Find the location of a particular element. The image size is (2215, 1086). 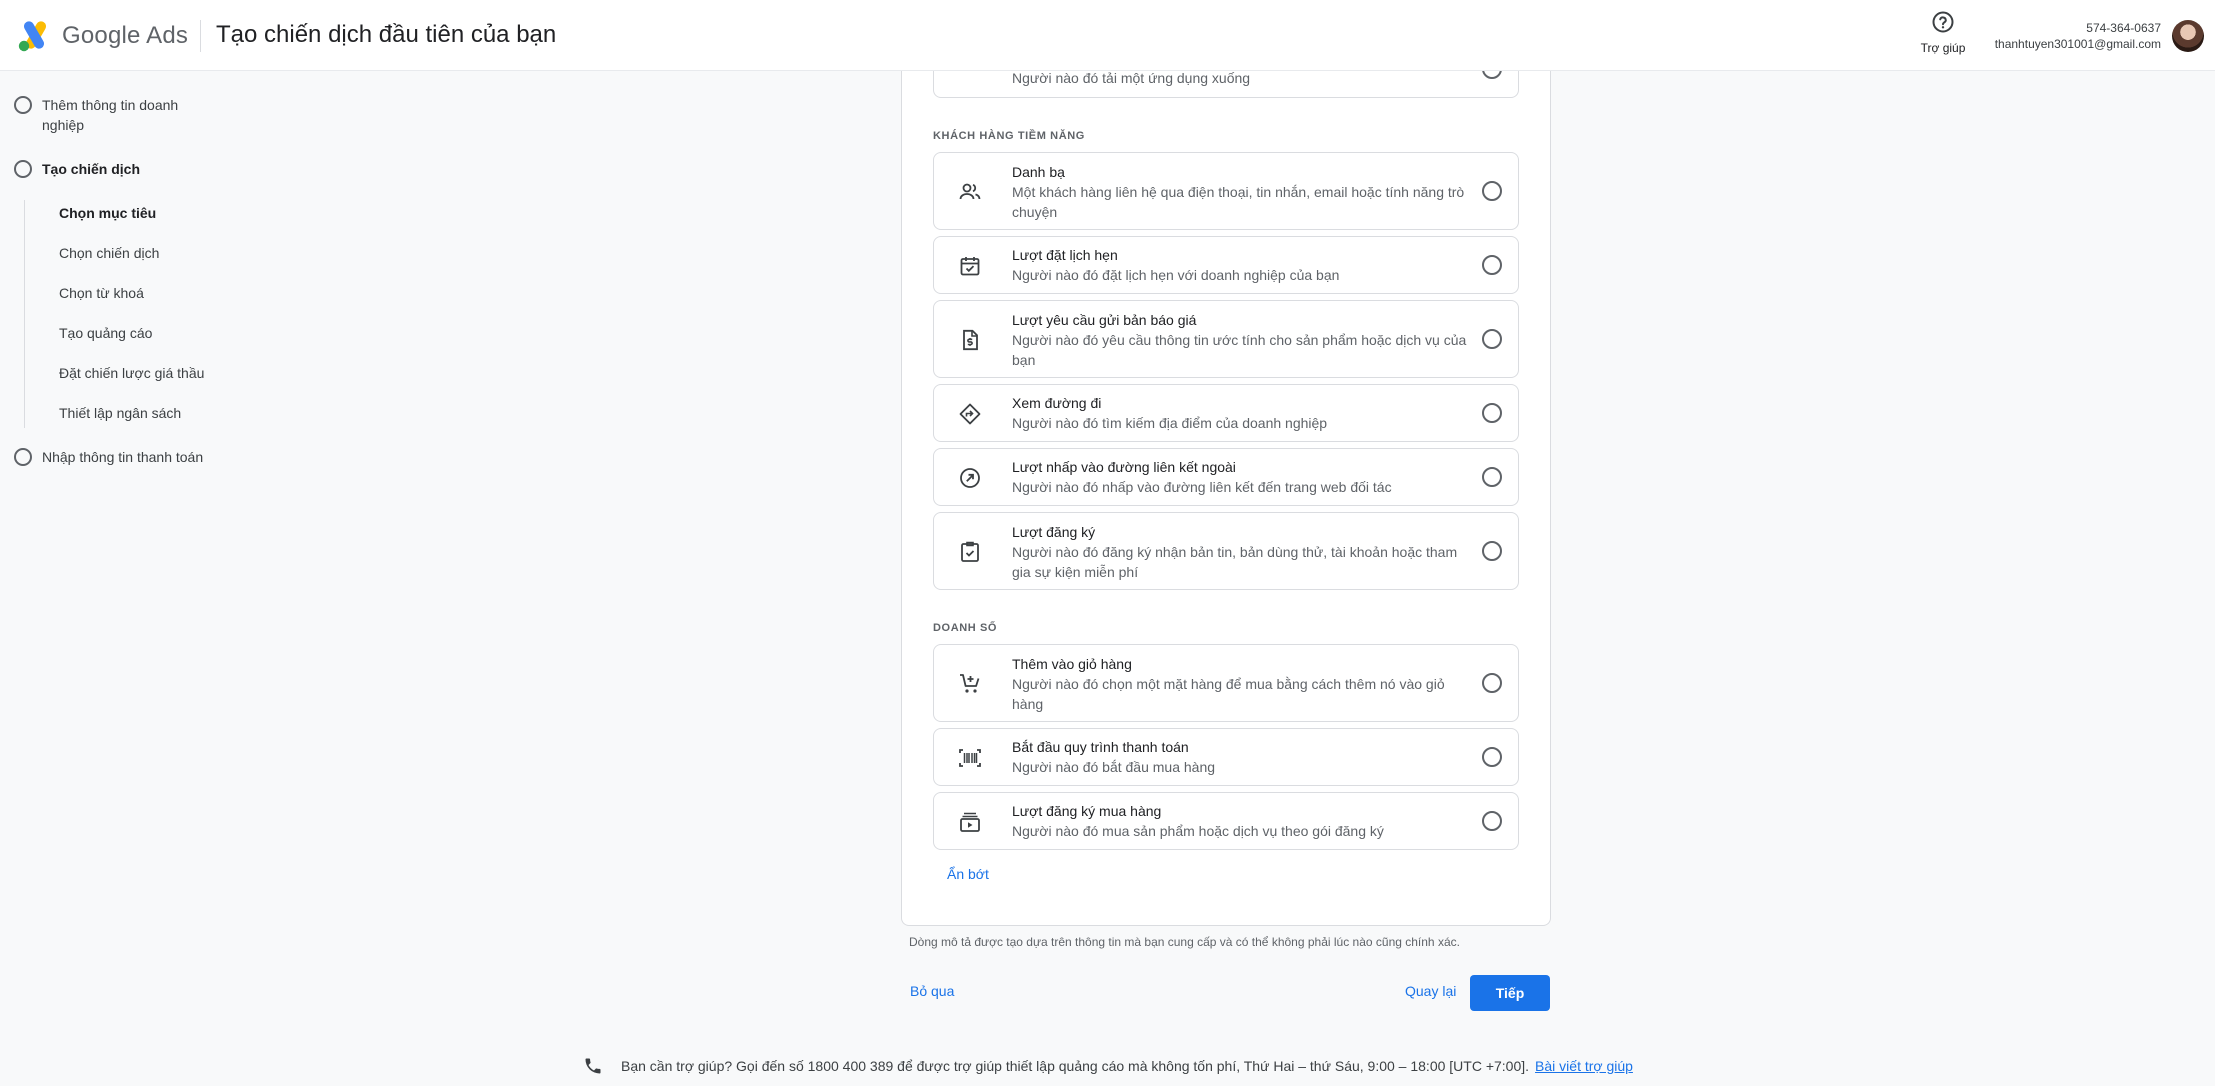

help-article-link: Bài viết trợ giúp is located at coordinates (1584, 1066).